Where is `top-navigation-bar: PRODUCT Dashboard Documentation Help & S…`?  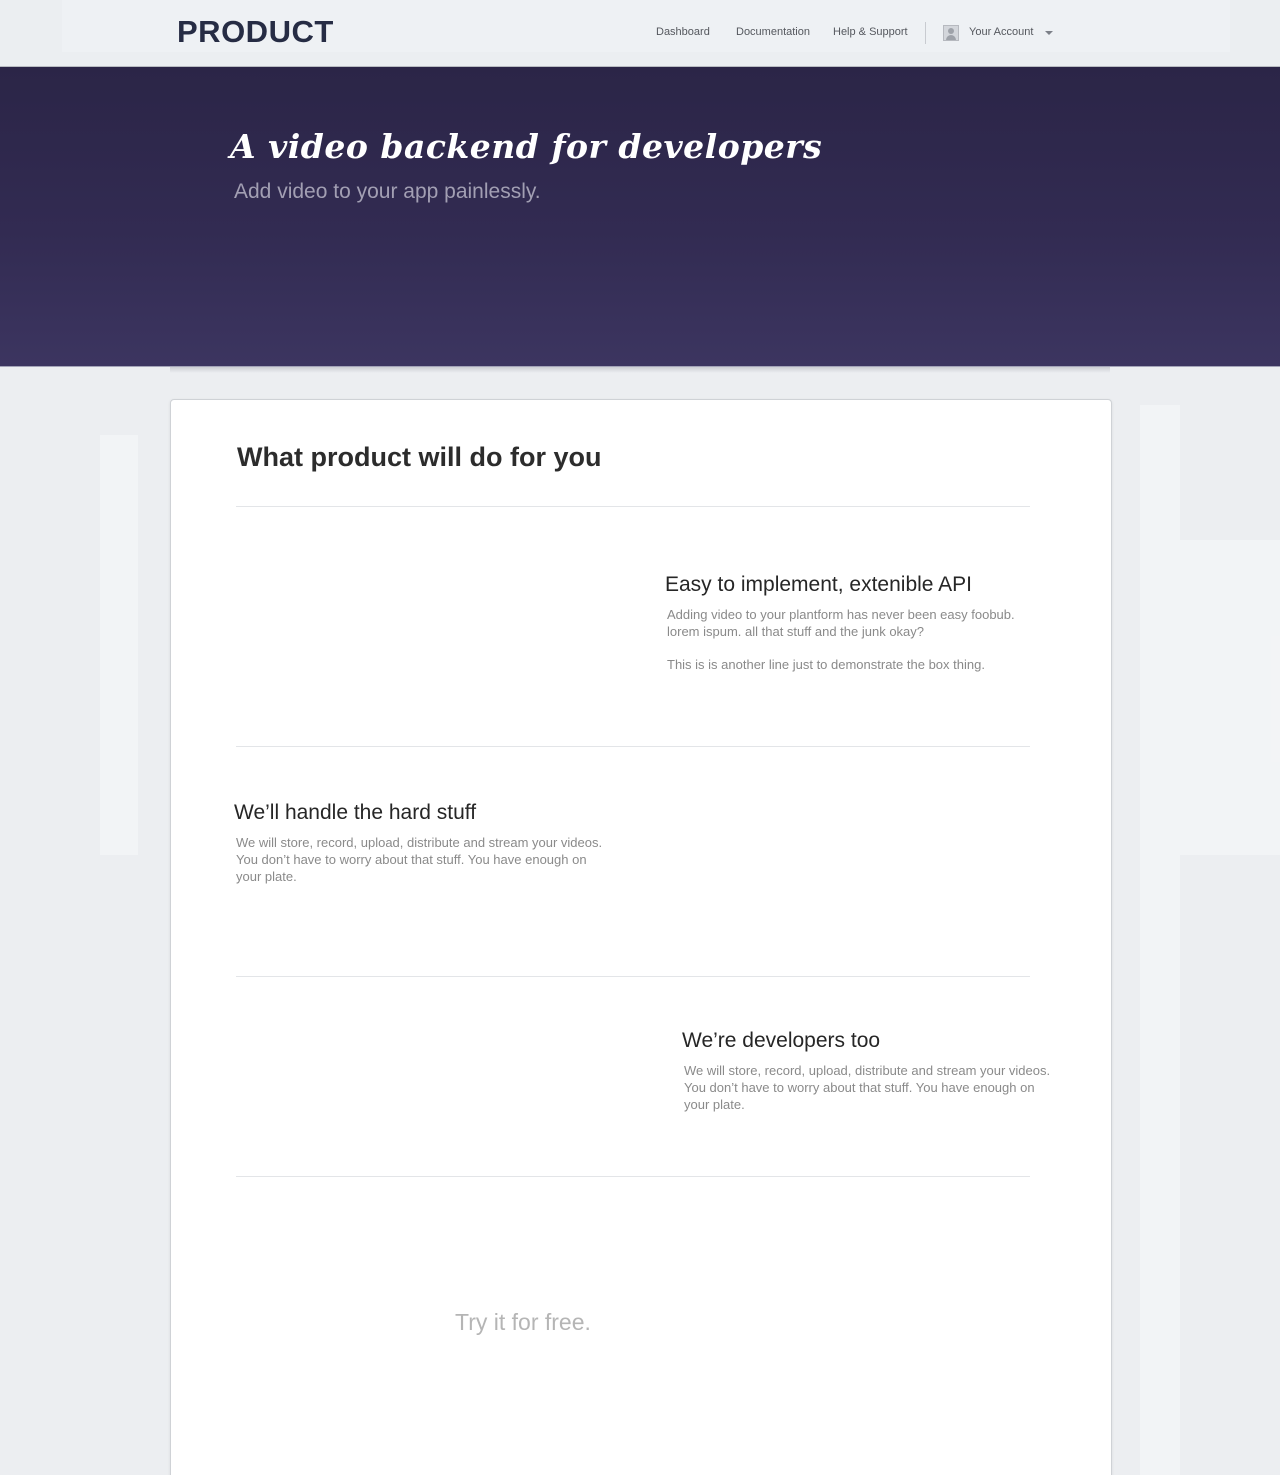
top-navigation-bar: PRODUCT Dashboard Documentation Help & S… is located at coordinates (640, 33).